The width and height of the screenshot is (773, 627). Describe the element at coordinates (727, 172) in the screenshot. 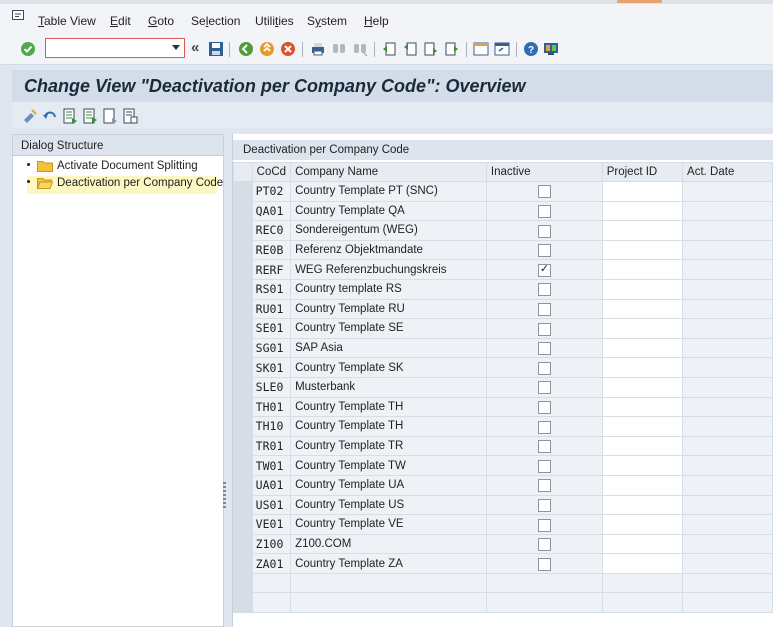

I see `column-header-act-date: Act. Date` at that location.